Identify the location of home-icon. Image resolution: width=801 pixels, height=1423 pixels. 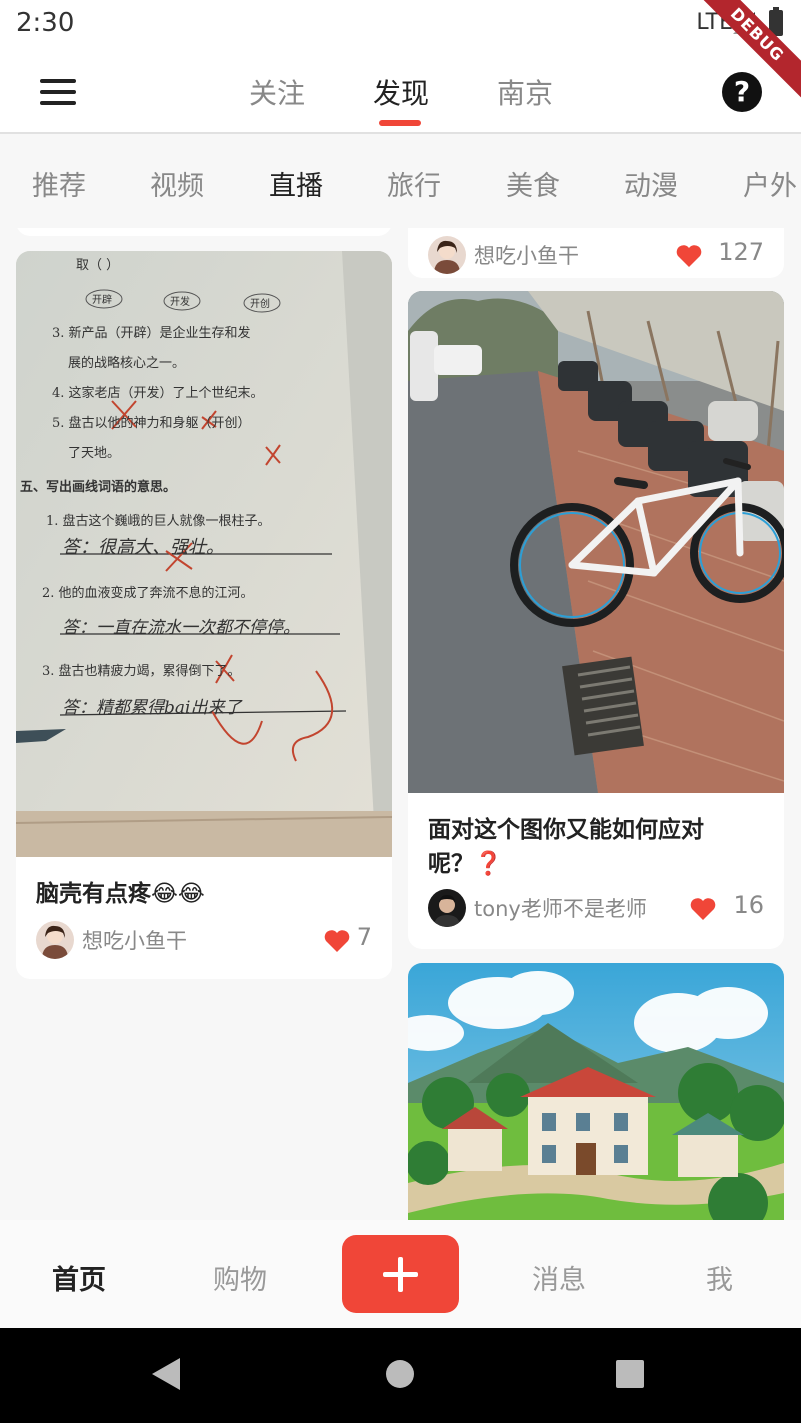
(400, 1374).